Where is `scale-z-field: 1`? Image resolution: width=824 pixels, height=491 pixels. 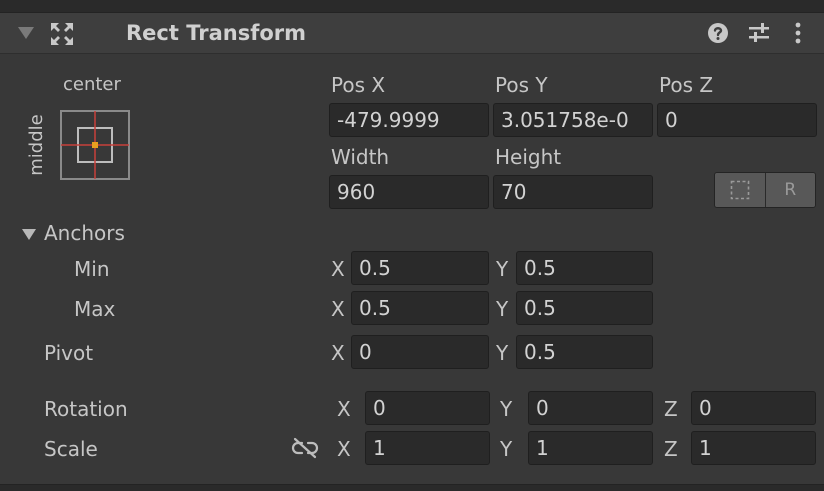 scale-z-field: 1 is located at coordinates (753, 448).